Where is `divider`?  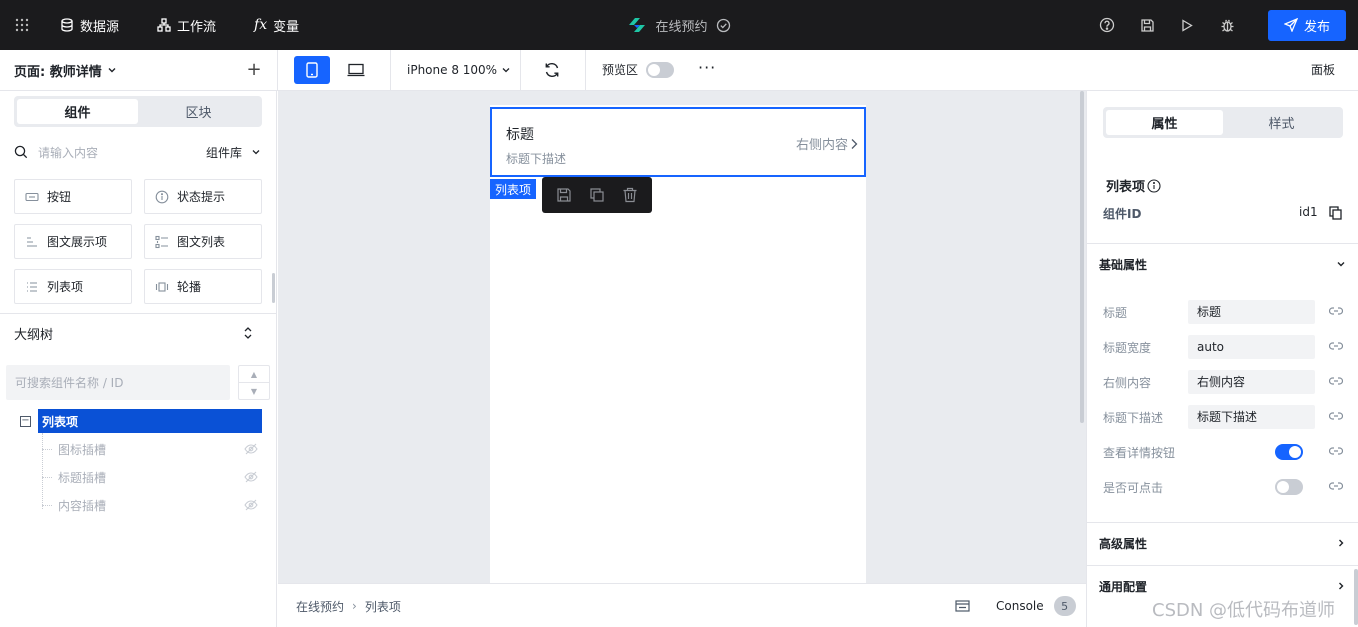 divider is located at coordinates (520, 70).